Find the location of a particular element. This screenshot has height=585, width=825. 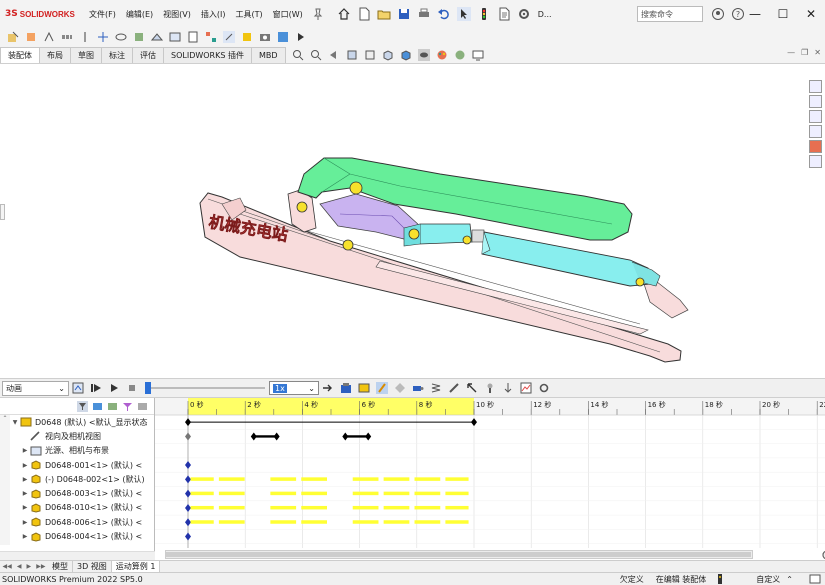

add-update-key-icon is located at coordinates (400, 388).